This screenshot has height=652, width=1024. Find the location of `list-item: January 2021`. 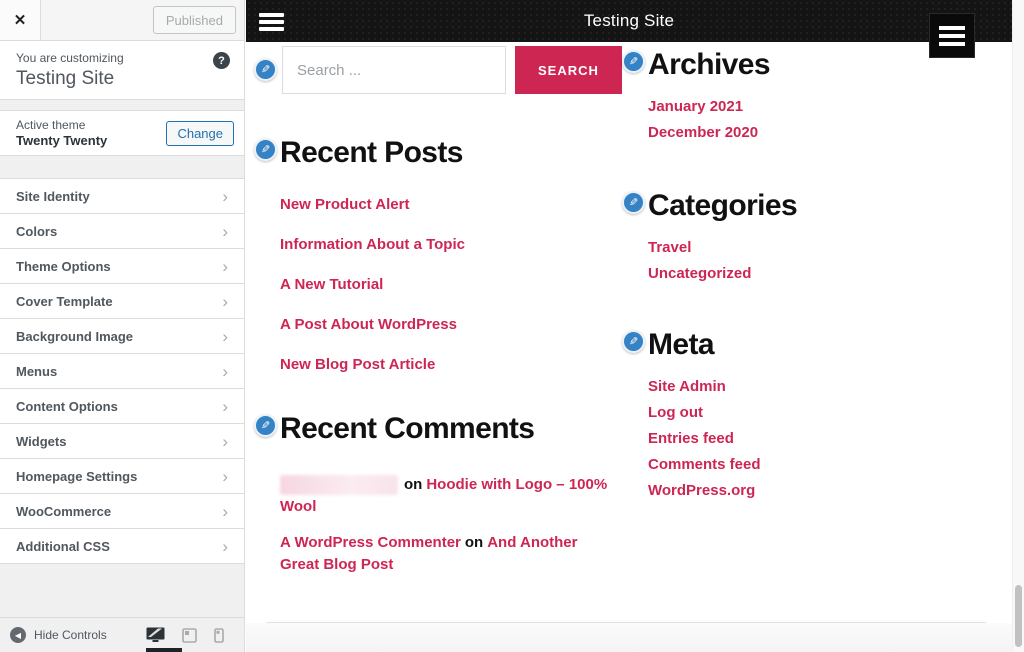

list-item: January 2021 is located at coordinates (829, 107).